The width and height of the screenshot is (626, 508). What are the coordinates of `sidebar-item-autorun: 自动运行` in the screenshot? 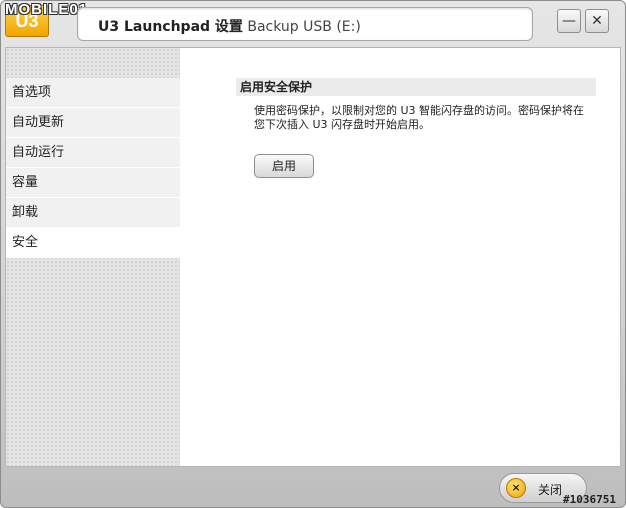 It's located at (93, 153).